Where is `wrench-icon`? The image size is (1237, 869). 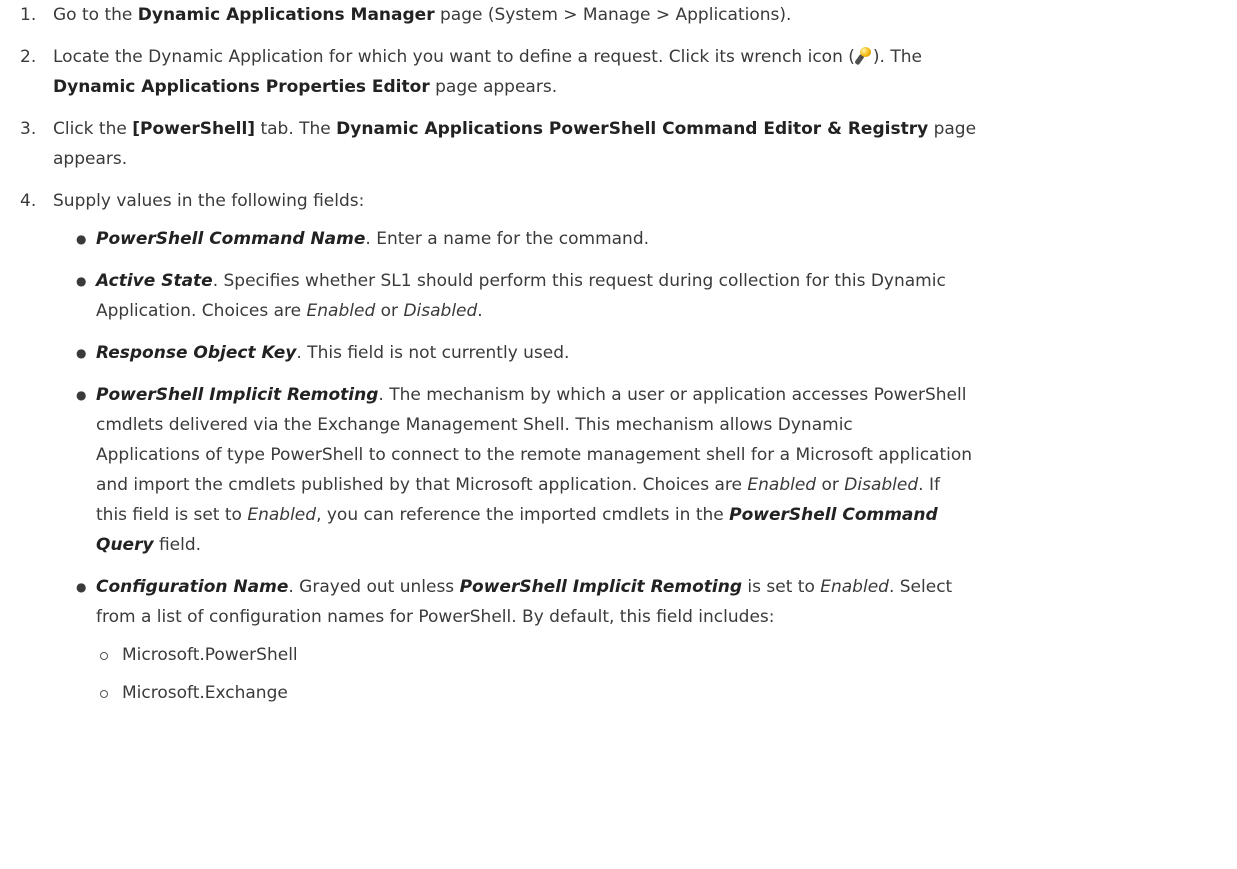 wrench-icon is located at coordinates (863, 56).